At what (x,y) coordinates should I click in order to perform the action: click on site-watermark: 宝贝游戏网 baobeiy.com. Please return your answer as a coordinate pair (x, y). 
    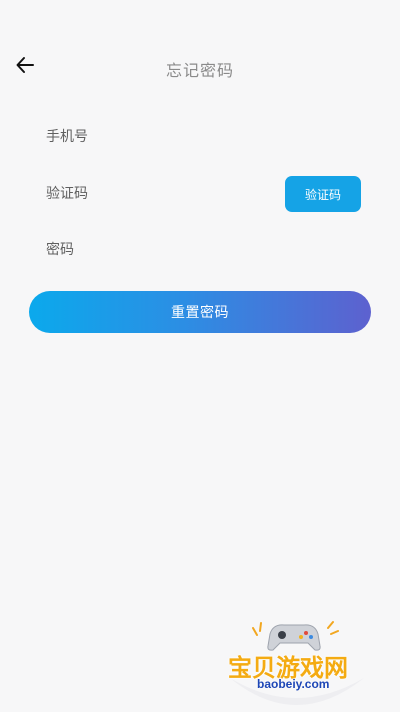
    Looking at the image, I should click on (296, 666).